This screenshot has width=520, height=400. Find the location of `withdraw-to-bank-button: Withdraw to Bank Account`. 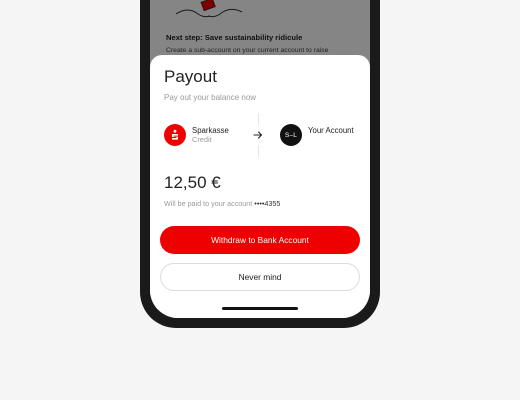

withdraw-to-bank-button: Withdraw to Bank Account is located at coordinates (260, 240).